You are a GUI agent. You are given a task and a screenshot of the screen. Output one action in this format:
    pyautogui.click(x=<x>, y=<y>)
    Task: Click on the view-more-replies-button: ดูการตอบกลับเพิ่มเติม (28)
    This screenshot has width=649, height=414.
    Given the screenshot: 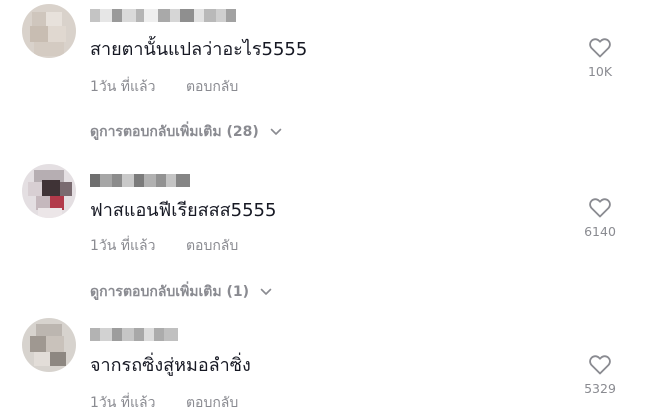 What is the action you would take?
    pyautogui.click(x=186, y=132)
    